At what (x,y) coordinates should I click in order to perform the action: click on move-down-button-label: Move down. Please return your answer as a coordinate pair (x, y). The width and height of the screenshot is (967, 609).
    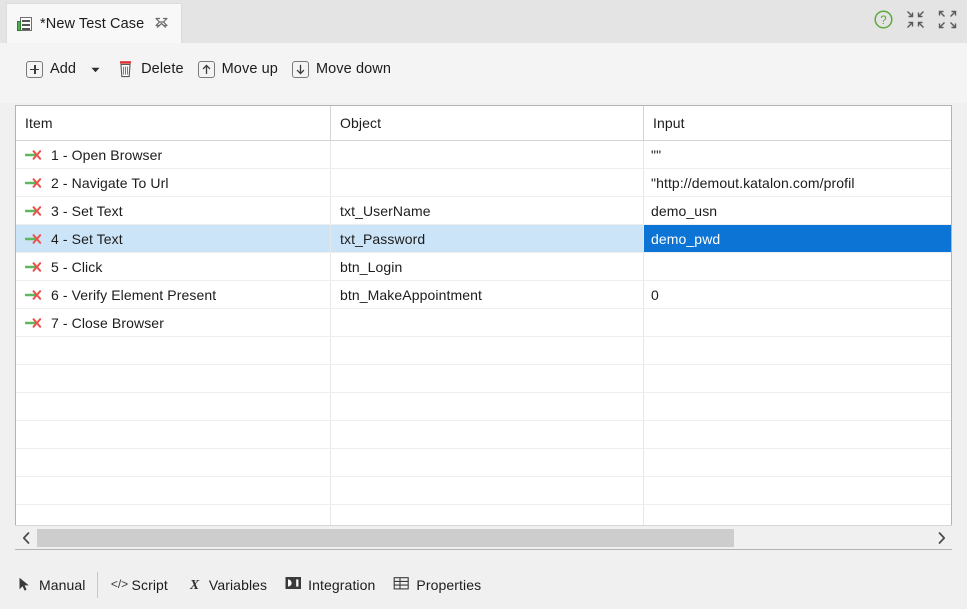
    Looking at the image, I should click on (353, 69).